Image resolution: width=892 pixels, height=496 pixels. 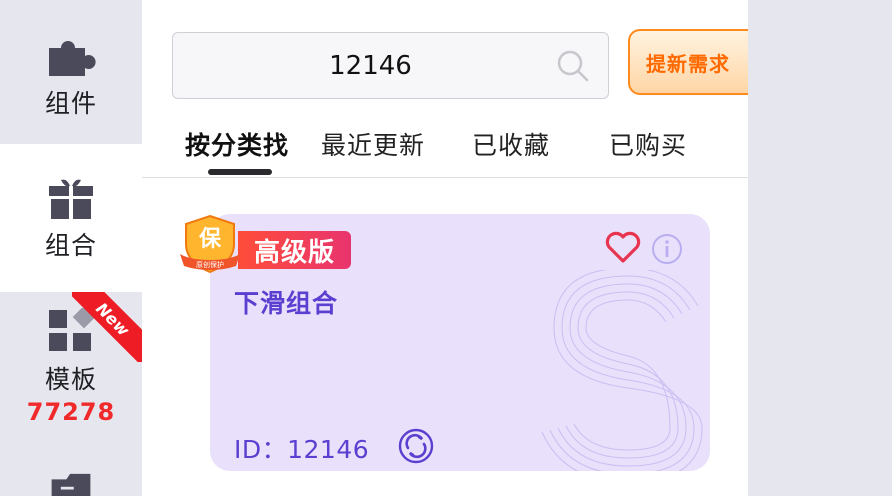 I want to click on folder-icon, so click(x=71, y=484).